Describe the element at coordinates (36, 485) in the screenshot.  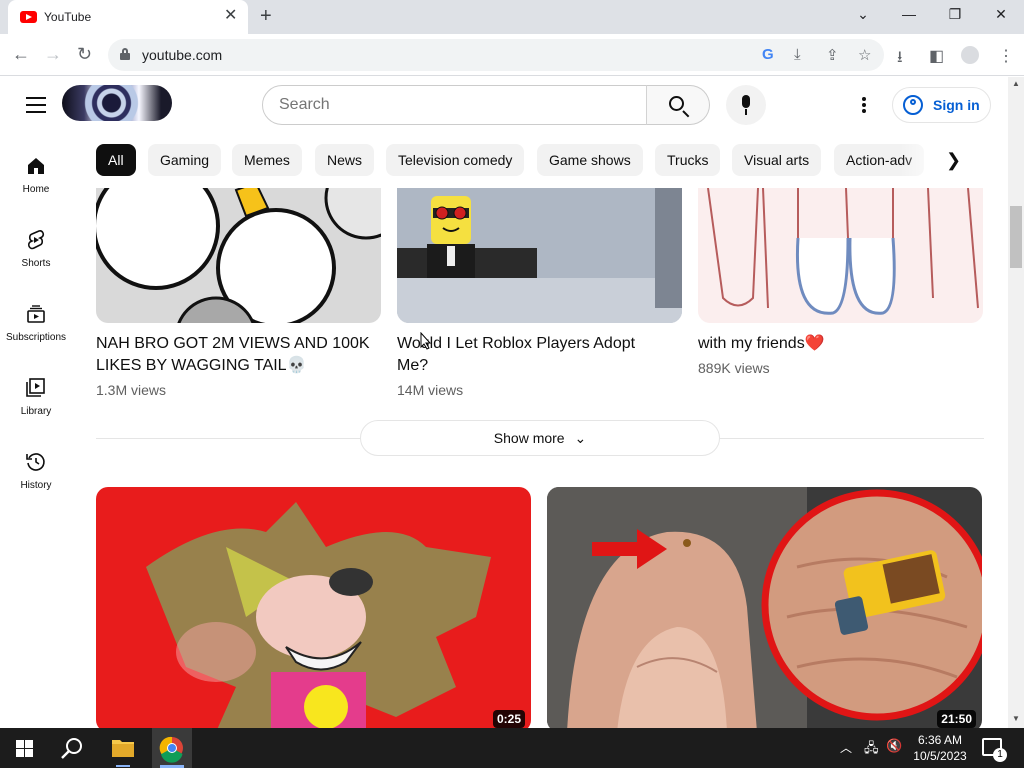
I see `sidebar-label: History` at that location.